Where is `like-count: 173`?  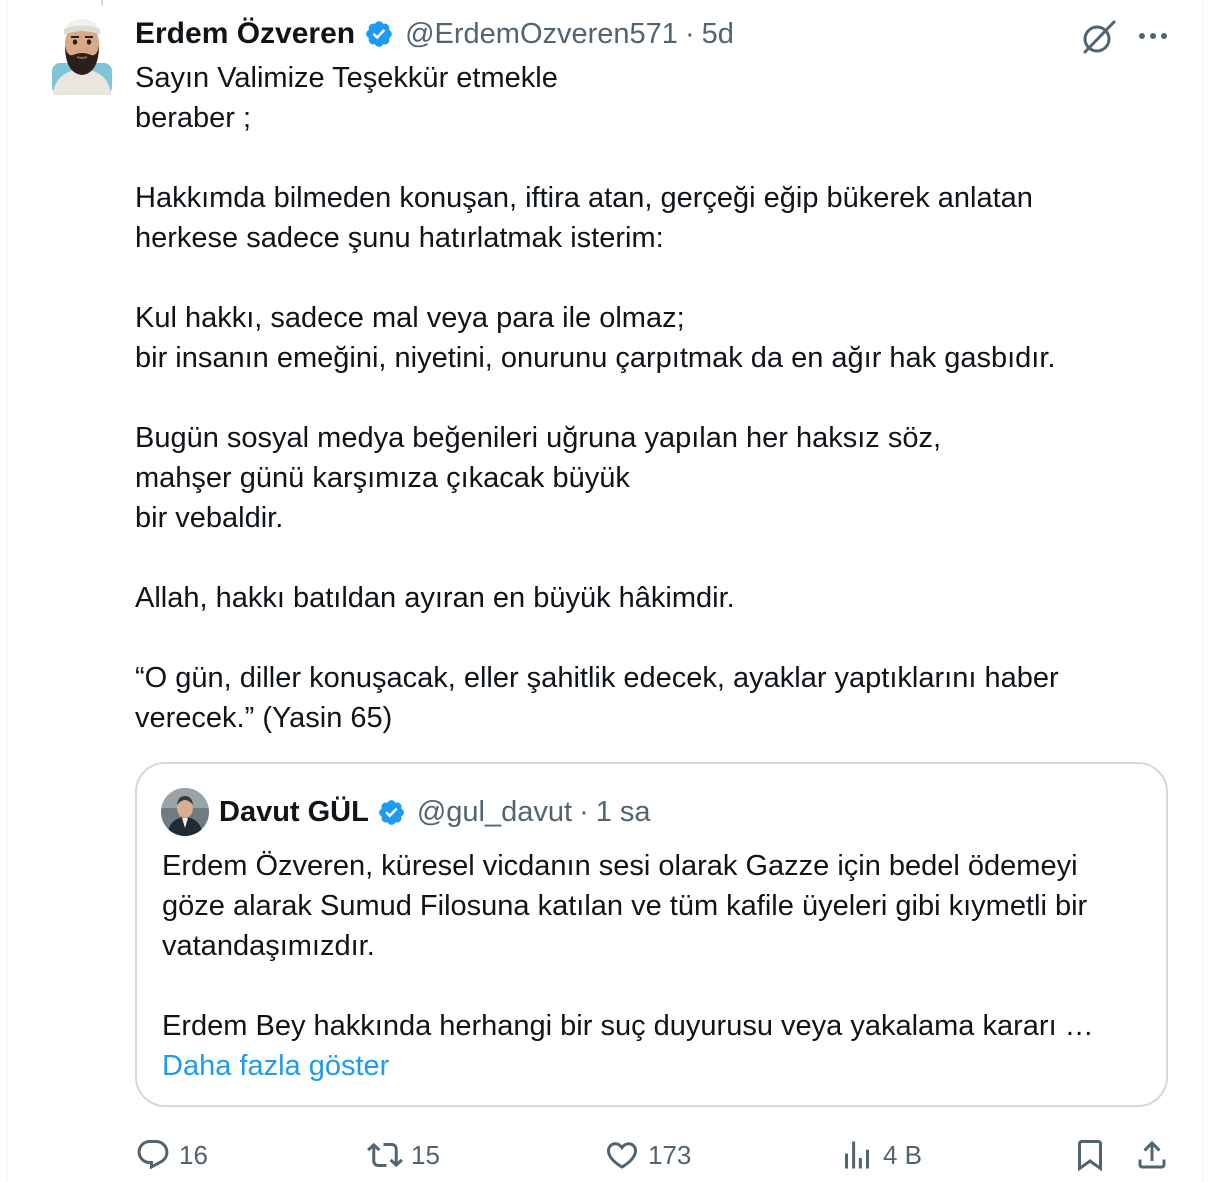
like-count: 173 is located at coordinates (670, 1154).